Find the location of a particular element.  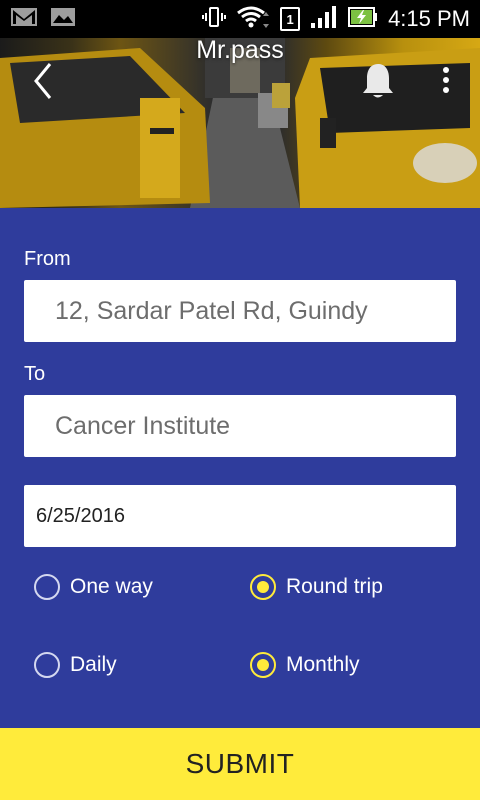

radio-monthly: Monthly is located at coordinates (305, 665).